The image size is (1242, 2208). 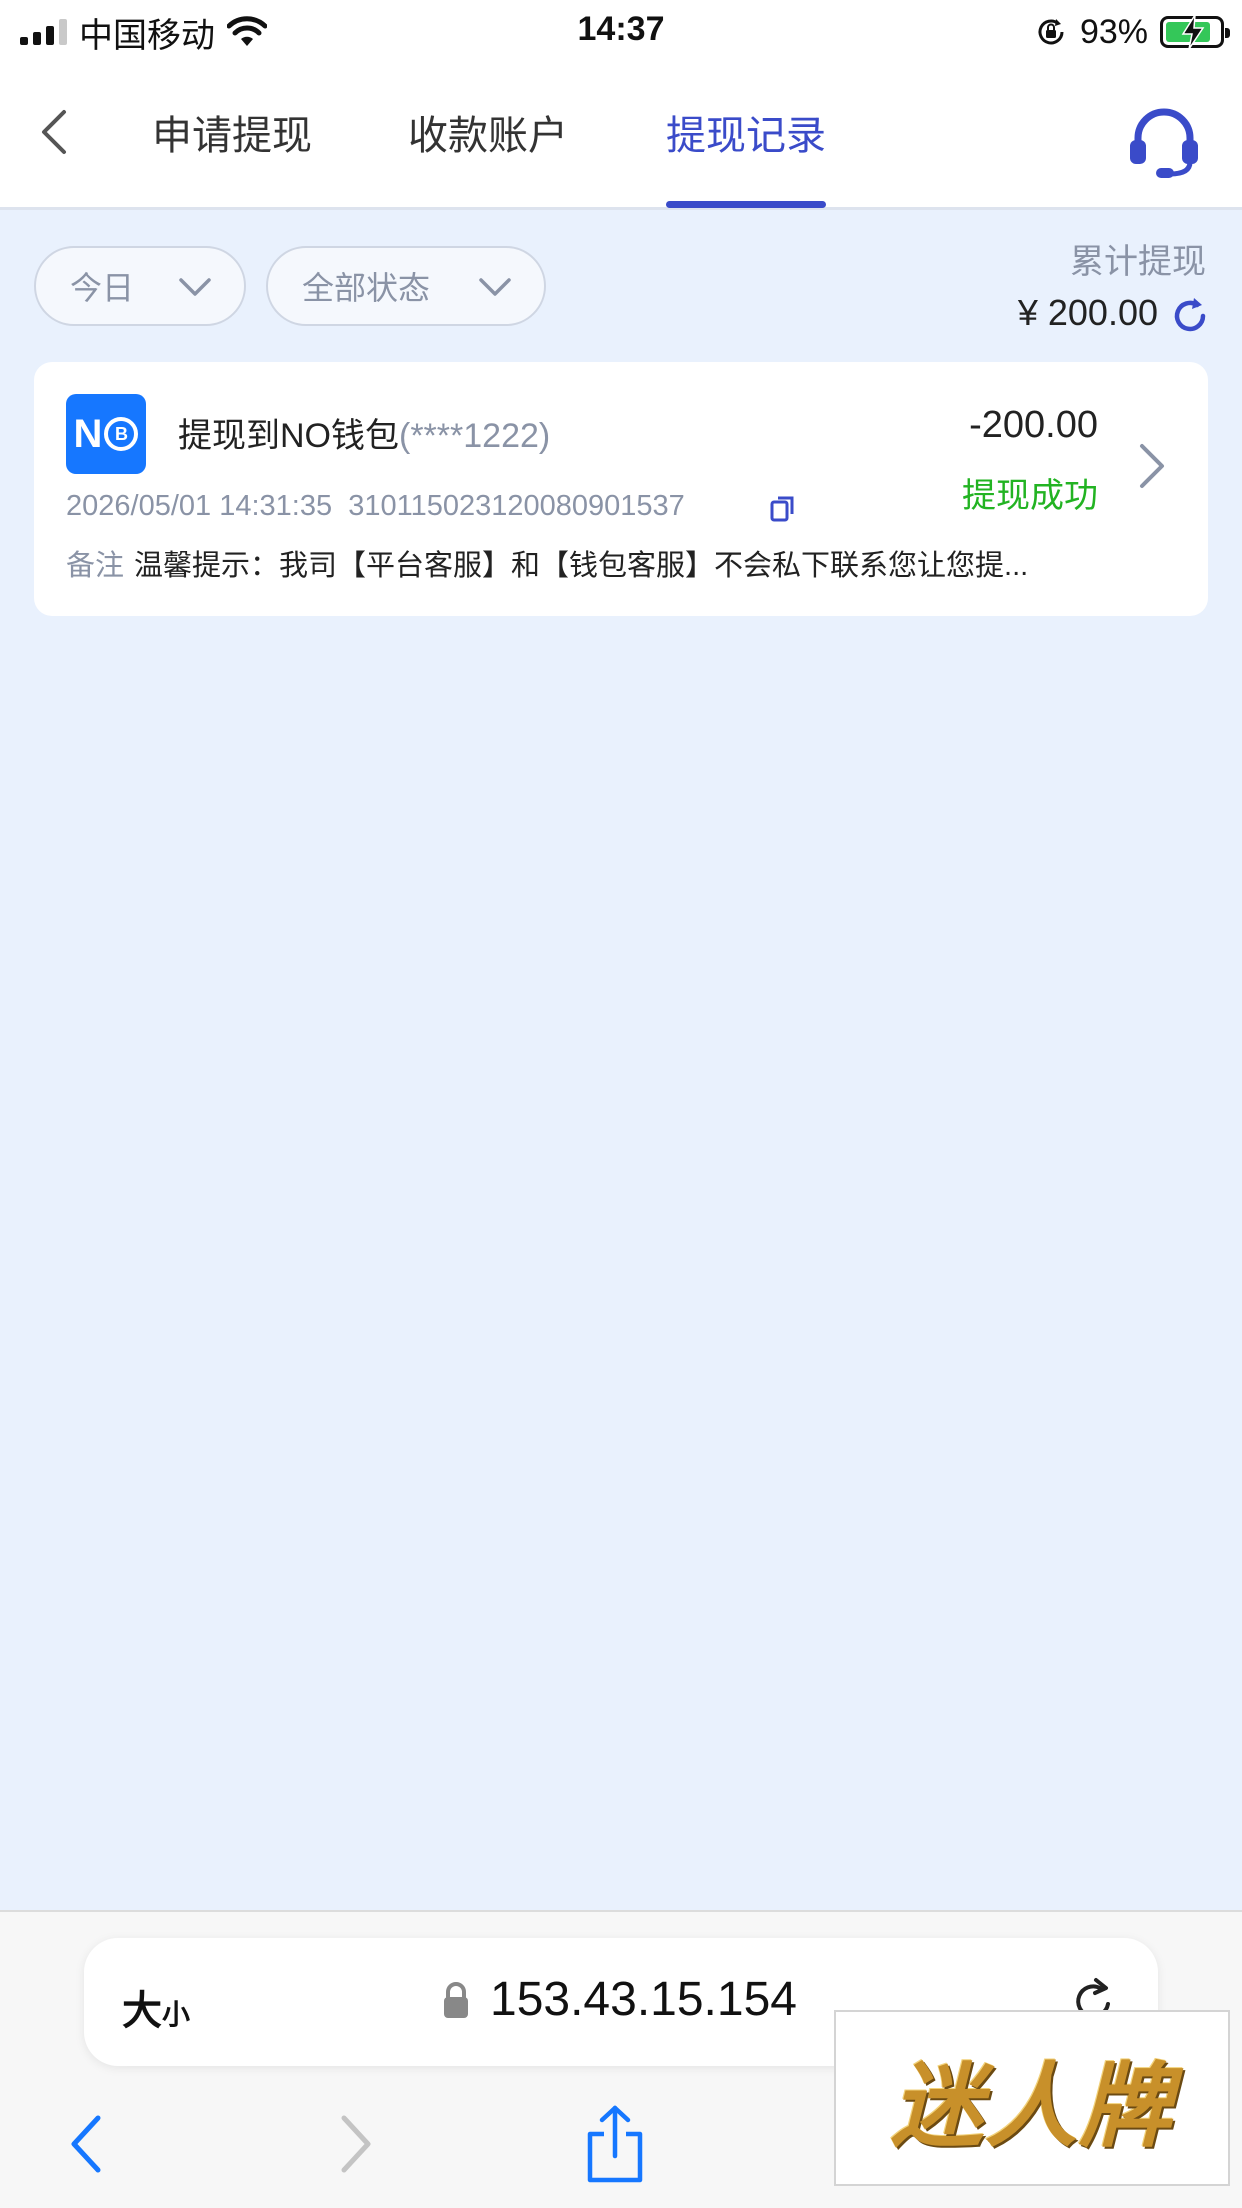 I want to click on status-bar: 中国移动 14:37 93%, so click(x=621, y=32).